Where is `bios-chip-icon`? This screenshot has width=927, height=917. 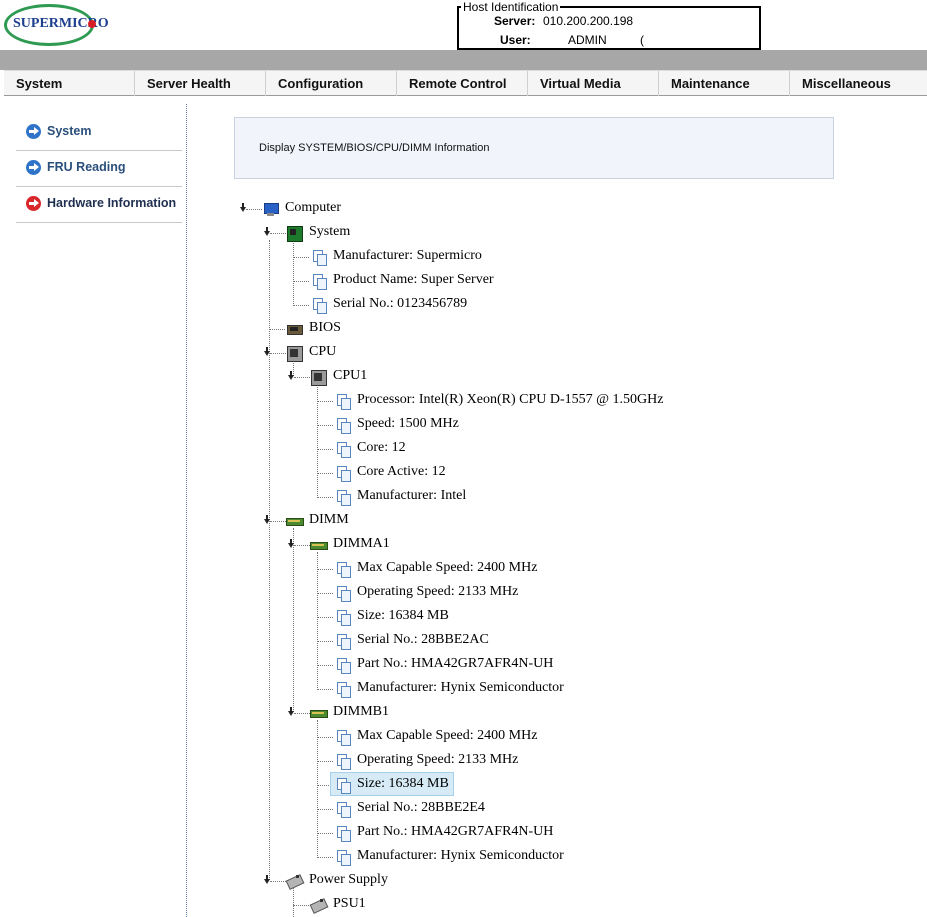
bios-chip-icon is located at coordinates (294, 329).